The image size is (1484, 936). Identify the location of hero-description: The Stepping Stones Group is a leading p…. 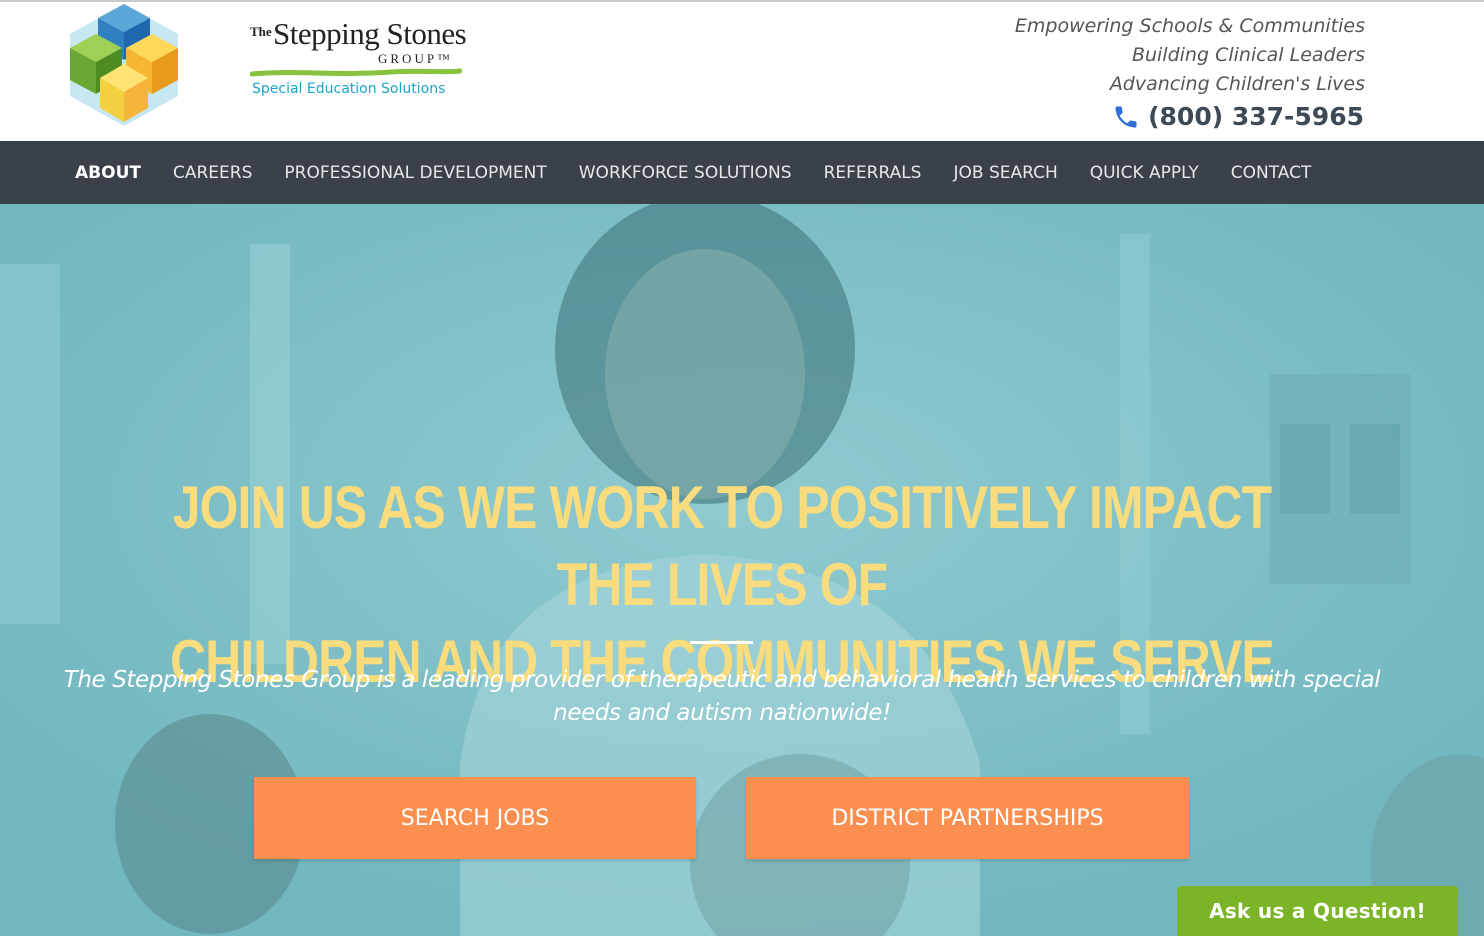
(722, 696).